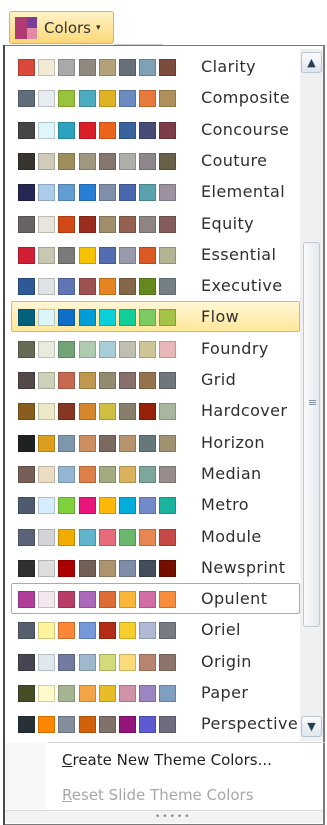 This screenshot has width=327, height=825. What do you see at coordinates (155, 629) in the screenshot?
I see `theme-row-oriel: Oriel` at bounding box center [155, 629].